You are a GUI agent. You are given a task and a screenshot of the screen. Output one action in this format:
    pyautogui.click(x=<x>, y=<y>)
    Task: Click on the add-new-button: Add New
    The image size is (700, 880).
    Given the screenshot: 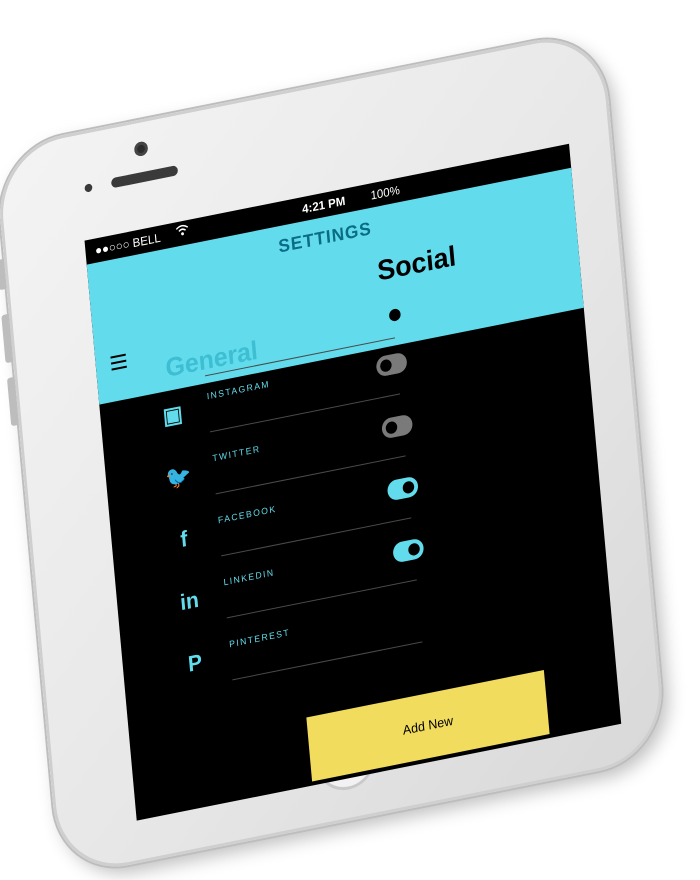 What is the action you would take?
    pyautogui.click(x=428, y=726)
    